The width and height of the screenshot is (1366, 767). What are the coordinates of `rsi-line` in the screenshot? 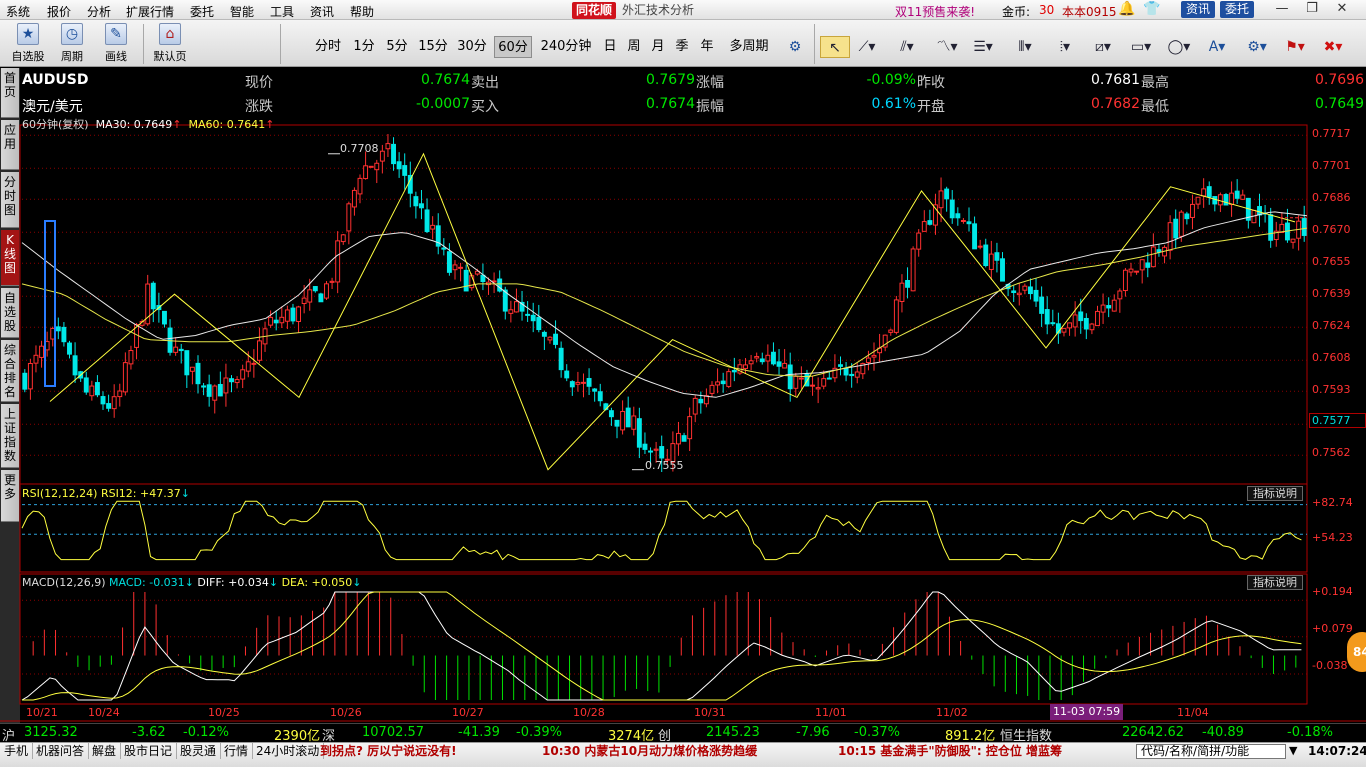 It's located at (661, 530).